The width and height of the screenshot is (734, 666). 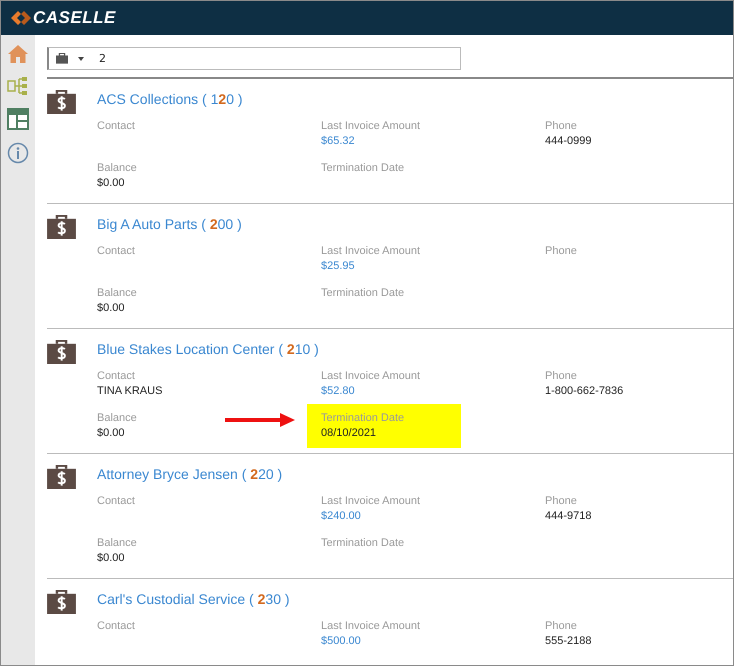 I want to click on amount-link: $240.00, so click(x=433, y=516).